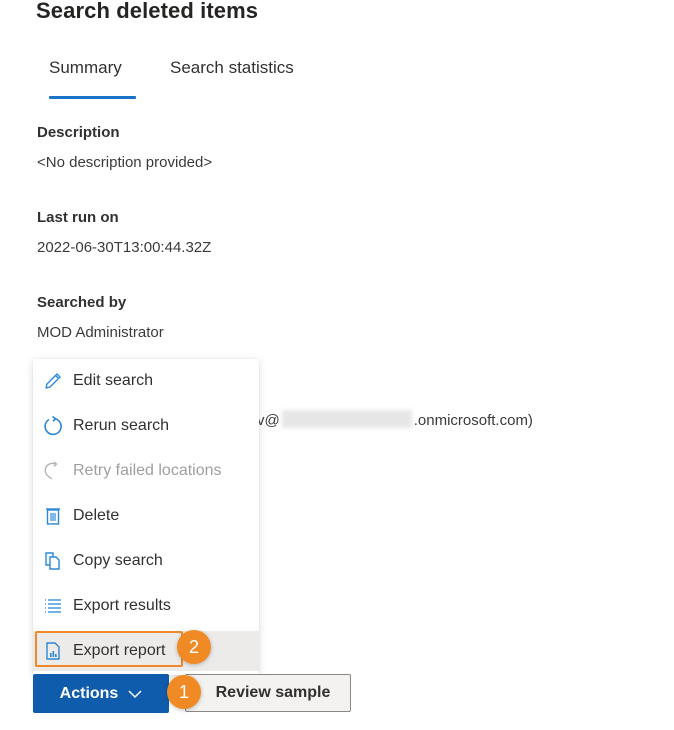 The image size is (674, 730). I want to click on export-report-highlight, so click(109, 649).